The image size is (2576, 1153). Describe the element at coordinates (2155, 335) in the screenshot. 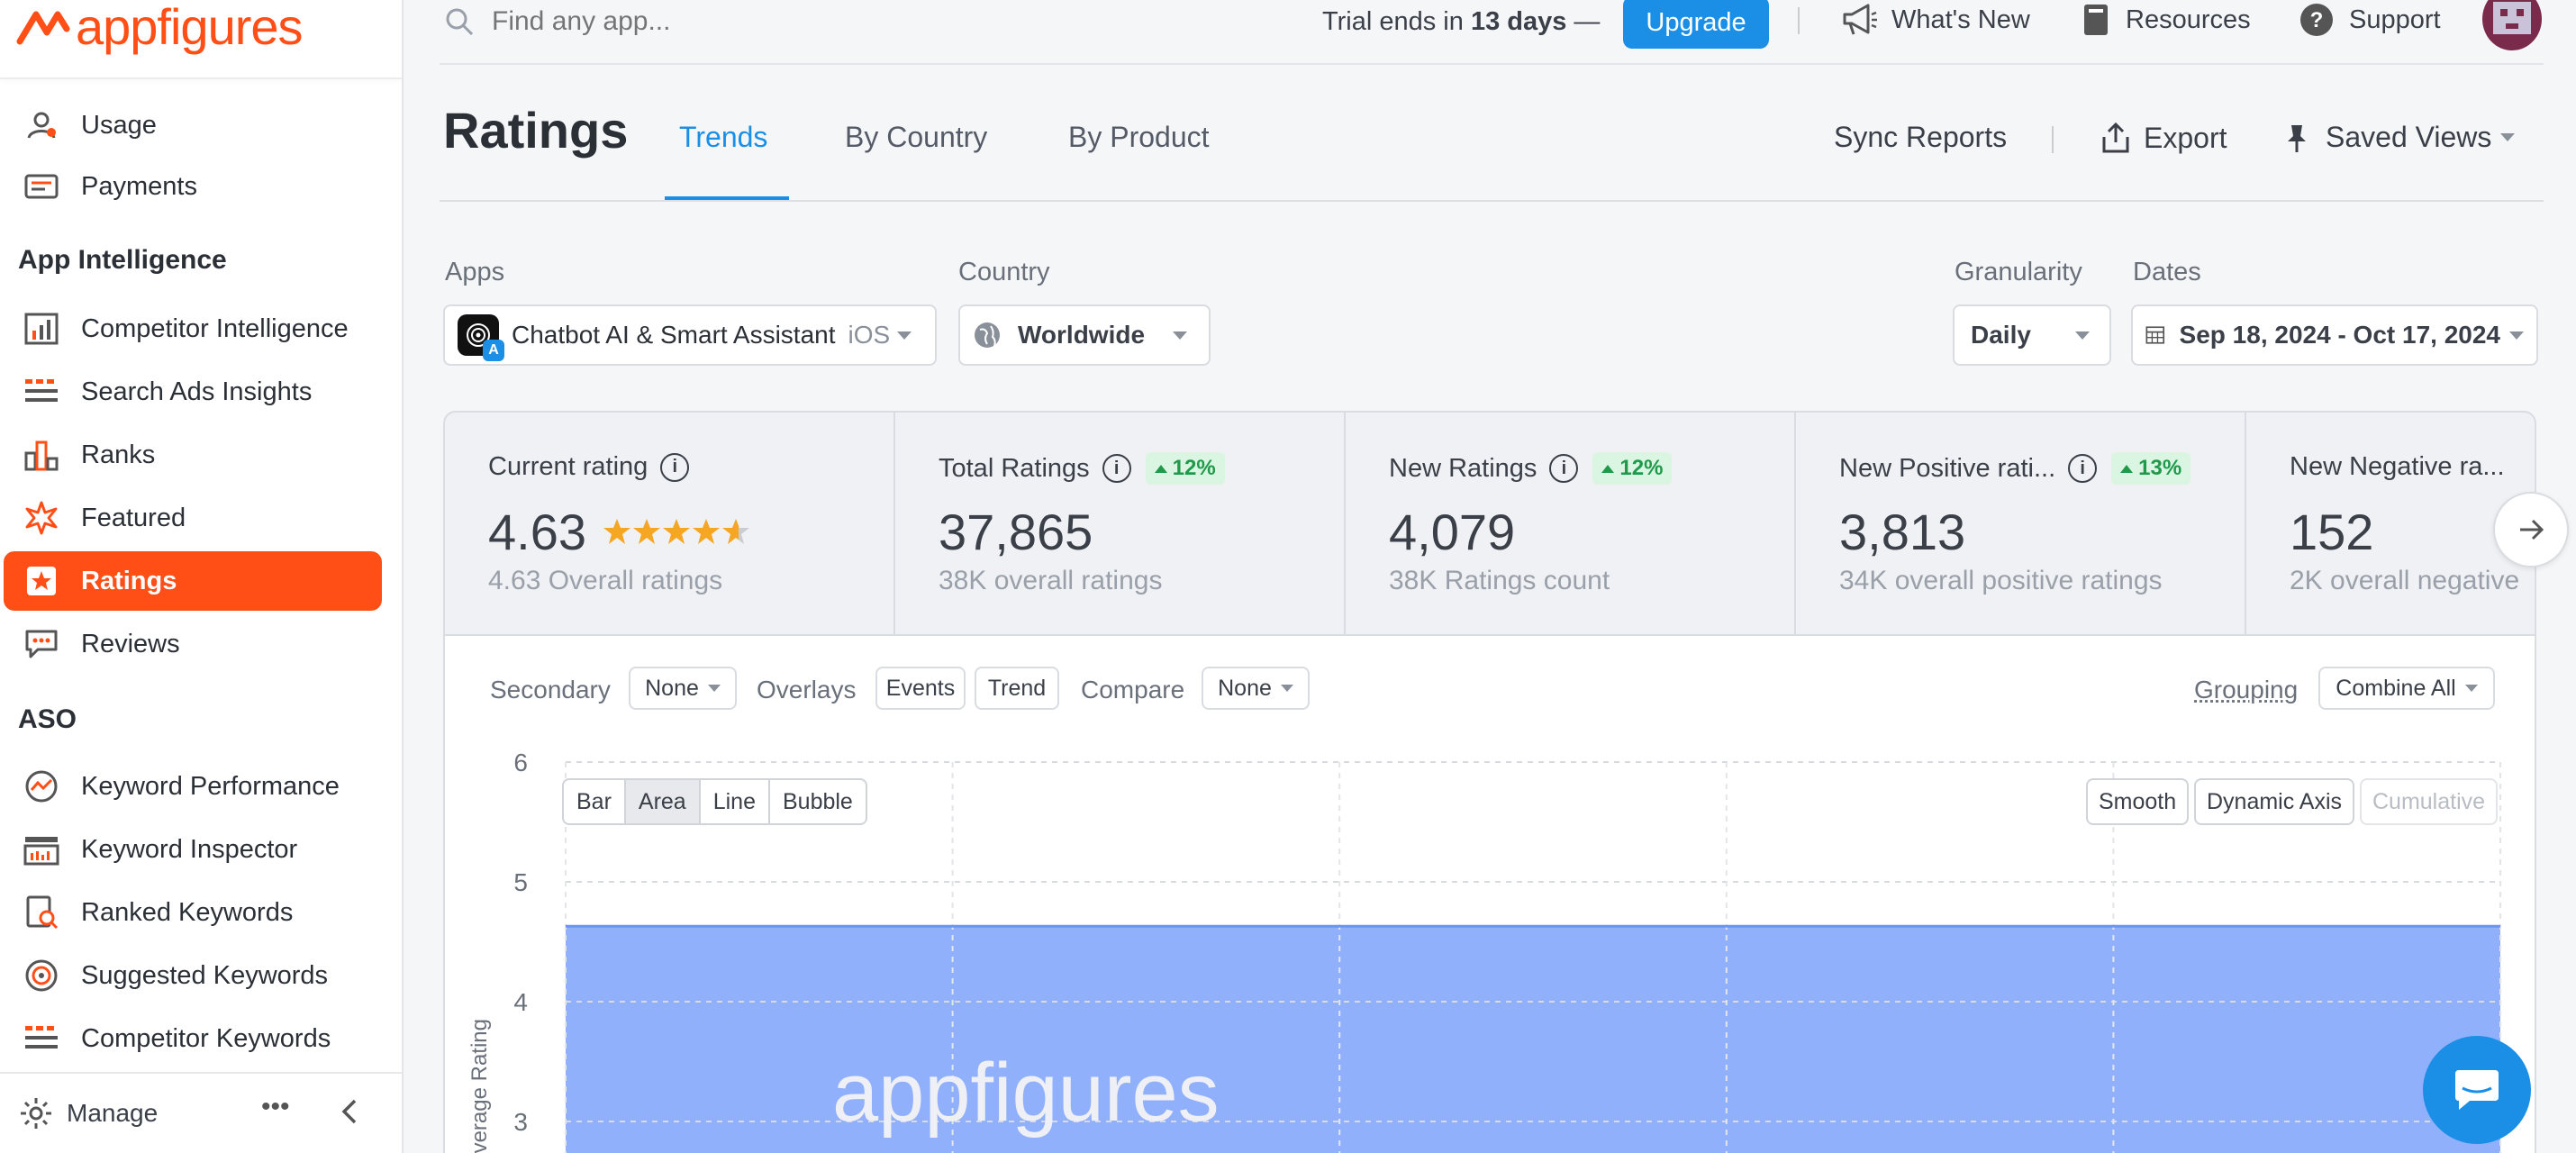

I see `calendar-grid-icon` at that location.